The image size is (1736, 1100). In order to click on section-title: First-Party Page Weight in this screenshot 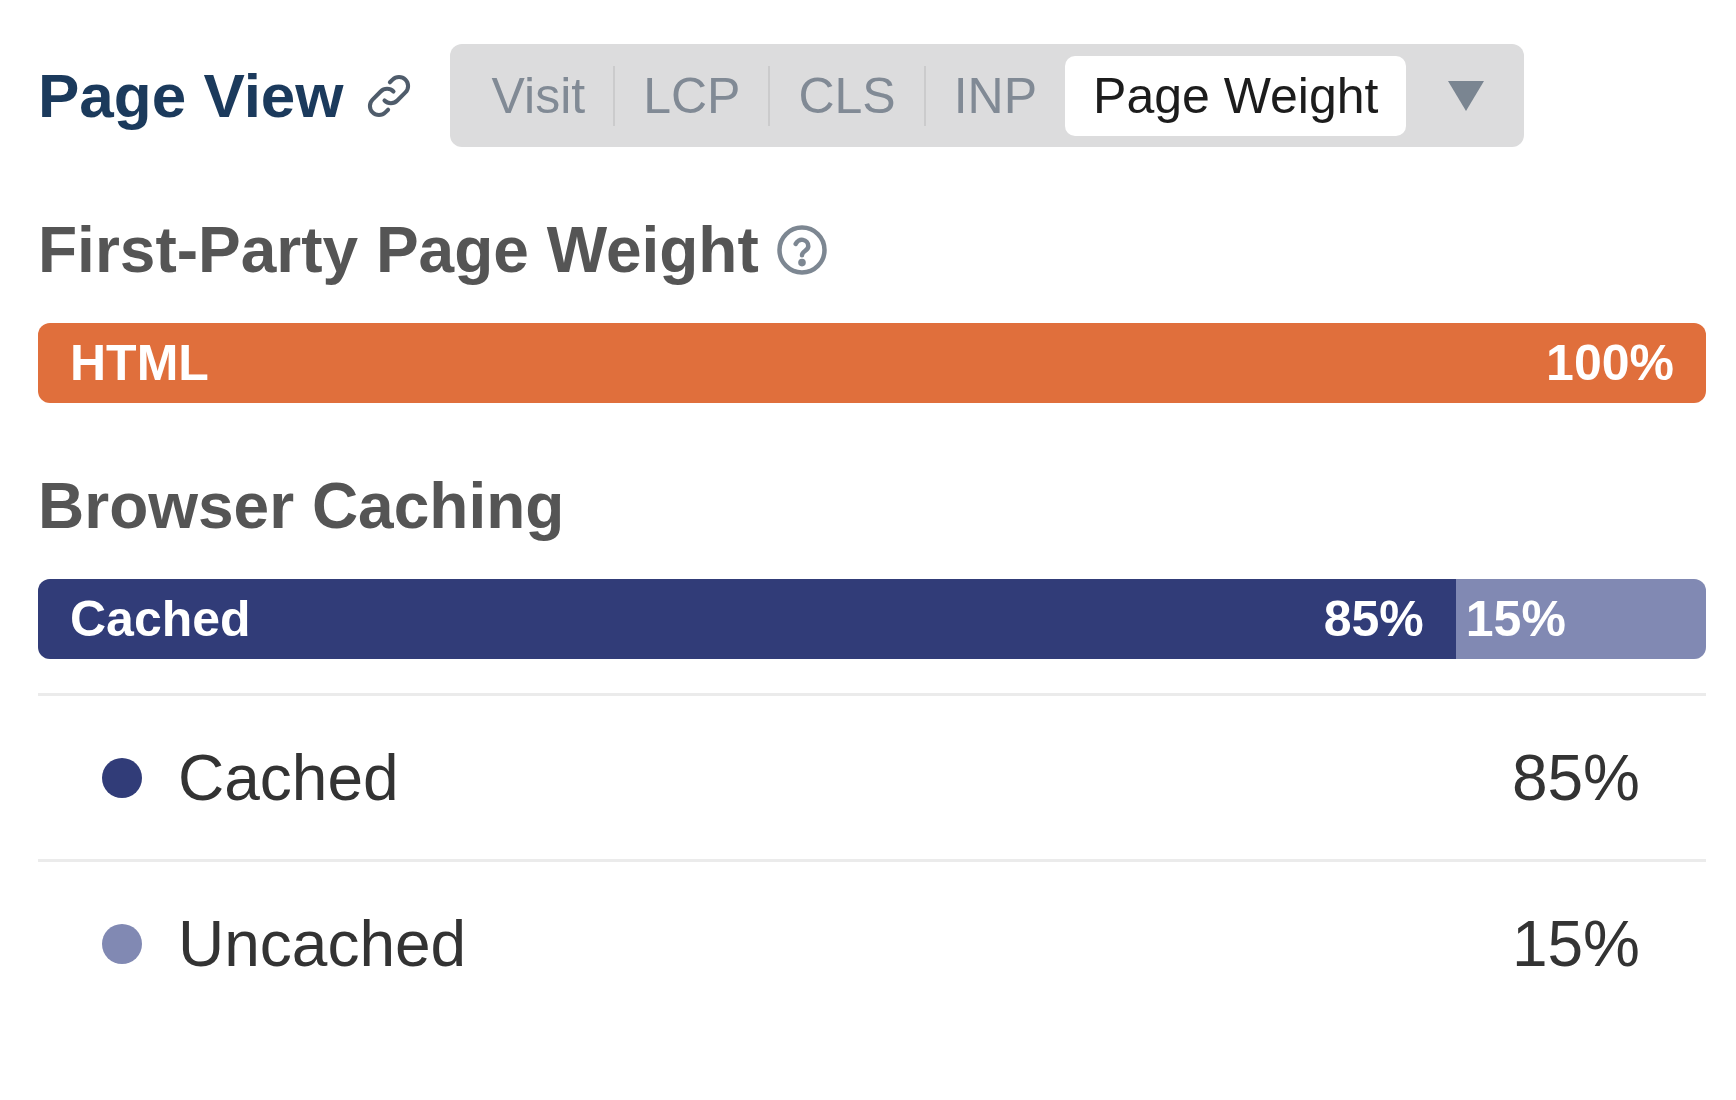, I will do `click(398, 250)`.